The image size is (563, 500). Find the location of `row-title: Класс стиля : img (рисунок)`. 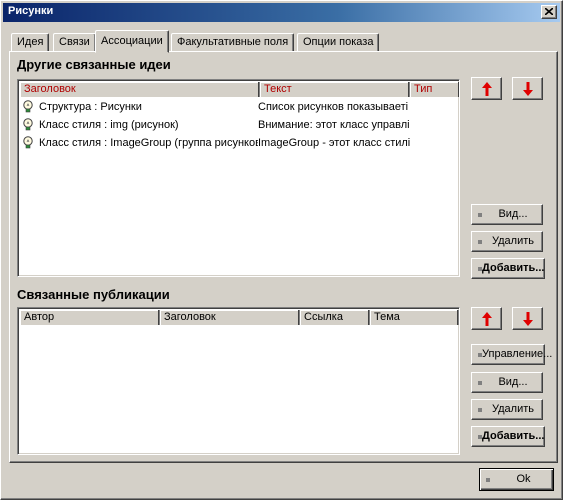

row-title: Класс стиля : img (рисунок) is located at coordinates (109, 125).